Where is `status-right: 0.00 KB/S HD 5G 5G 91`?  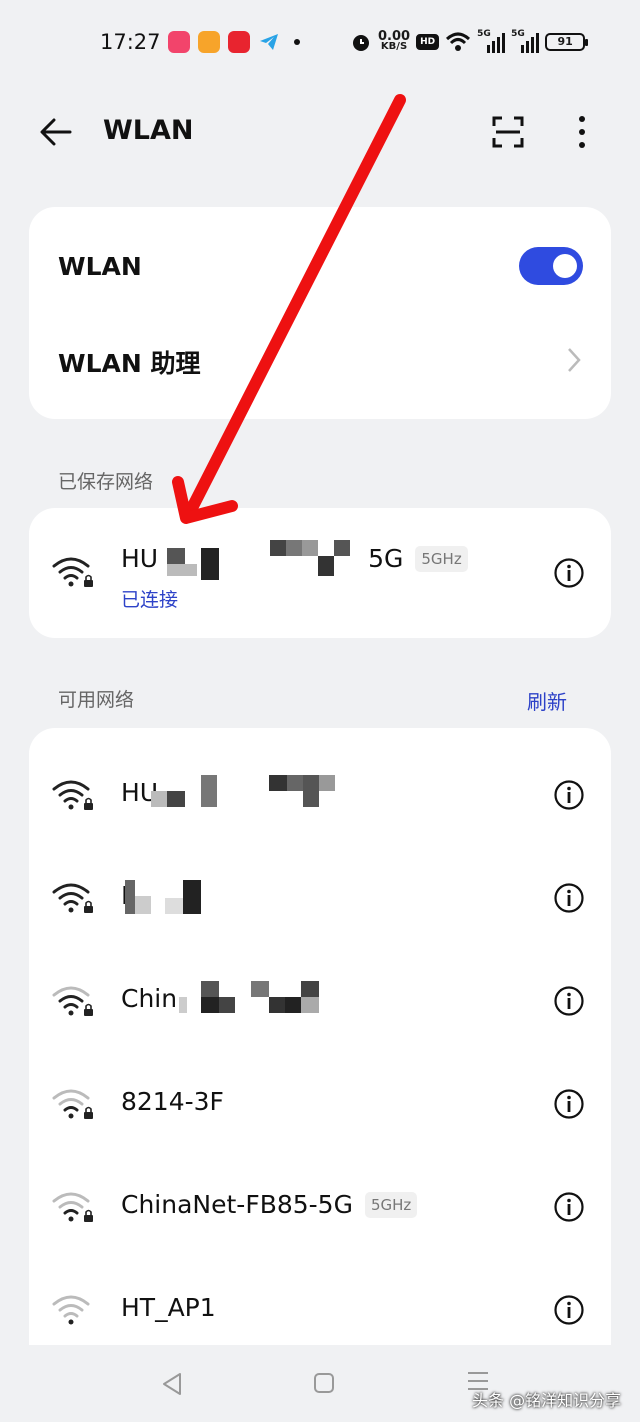 status-right: 0.00 KB/S HD 5G 5G 91 is located at coordinates (469, 42).